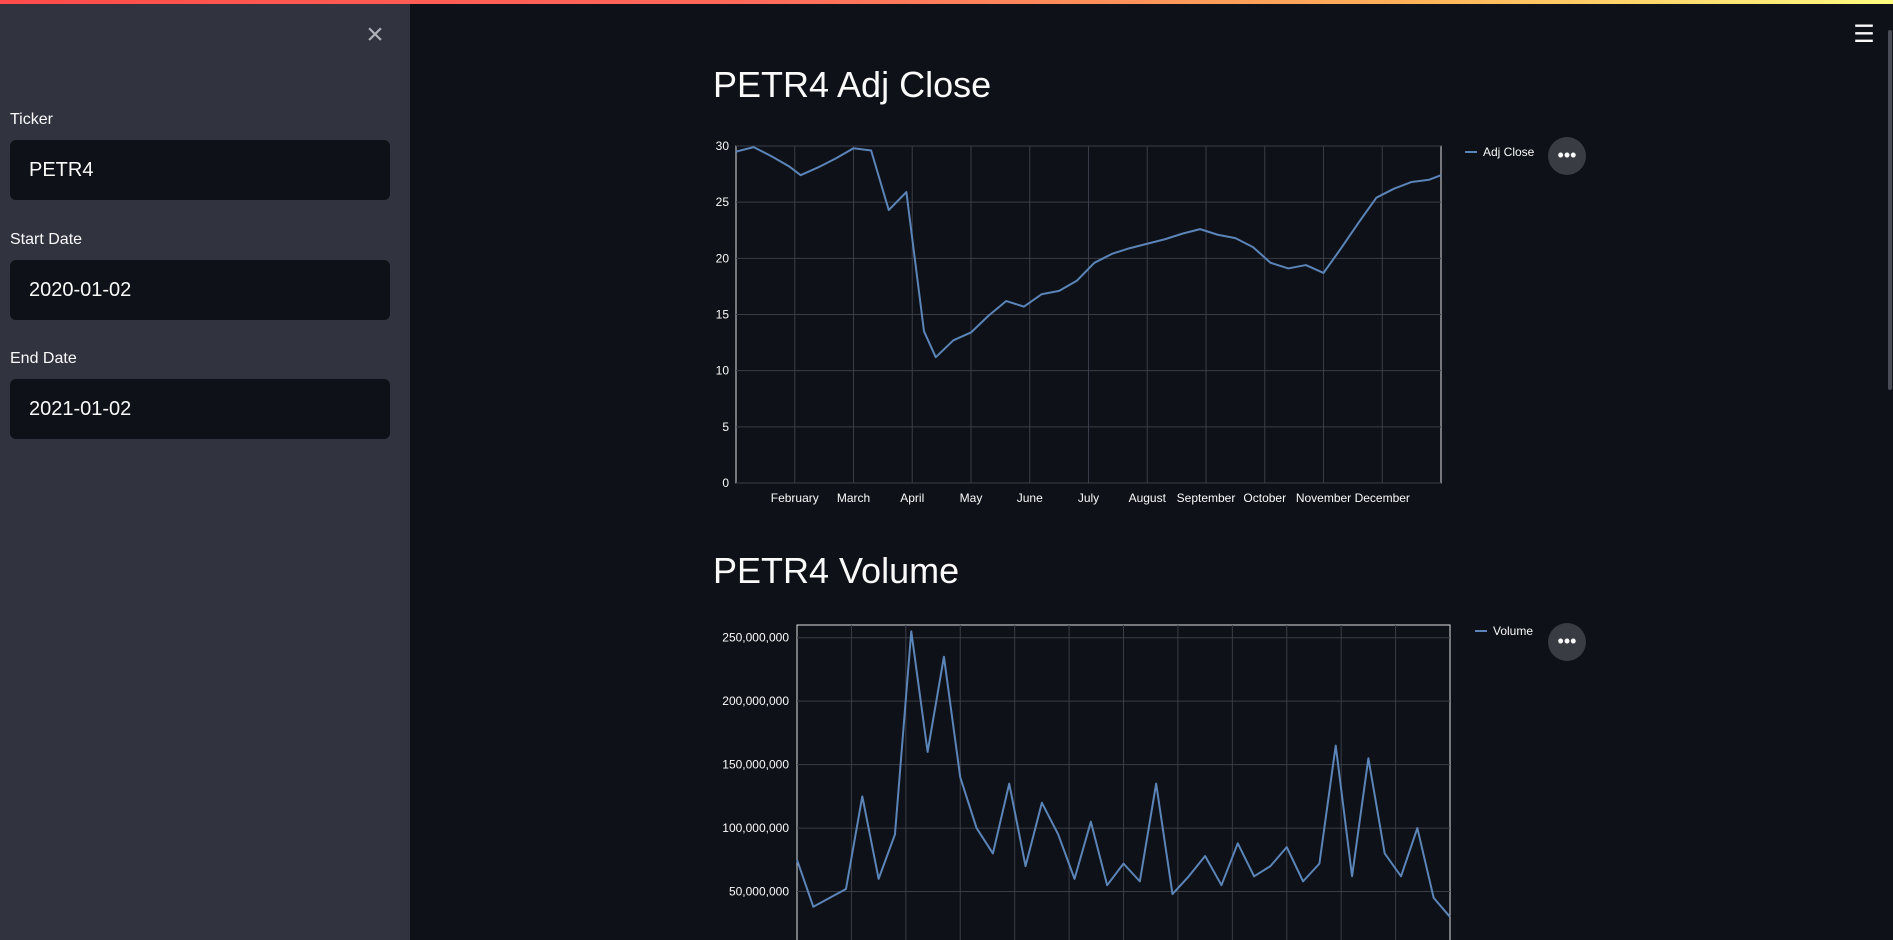 The image size is (1893, 940). I want to click on legend-label-volume: Volume, so click(1513, 631).